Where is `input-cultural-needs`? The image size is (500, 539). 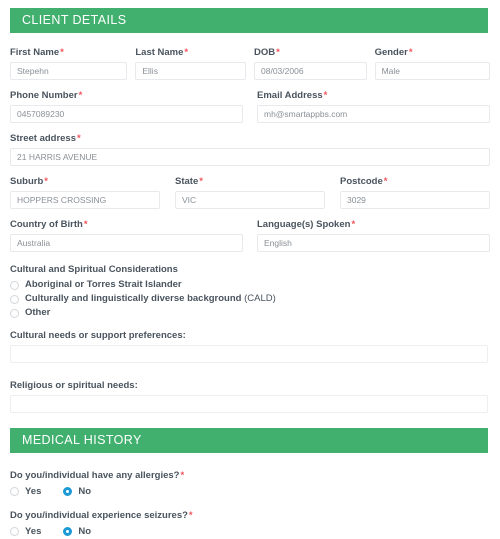 input-cultural-needs is located at coordinates (249, 354).